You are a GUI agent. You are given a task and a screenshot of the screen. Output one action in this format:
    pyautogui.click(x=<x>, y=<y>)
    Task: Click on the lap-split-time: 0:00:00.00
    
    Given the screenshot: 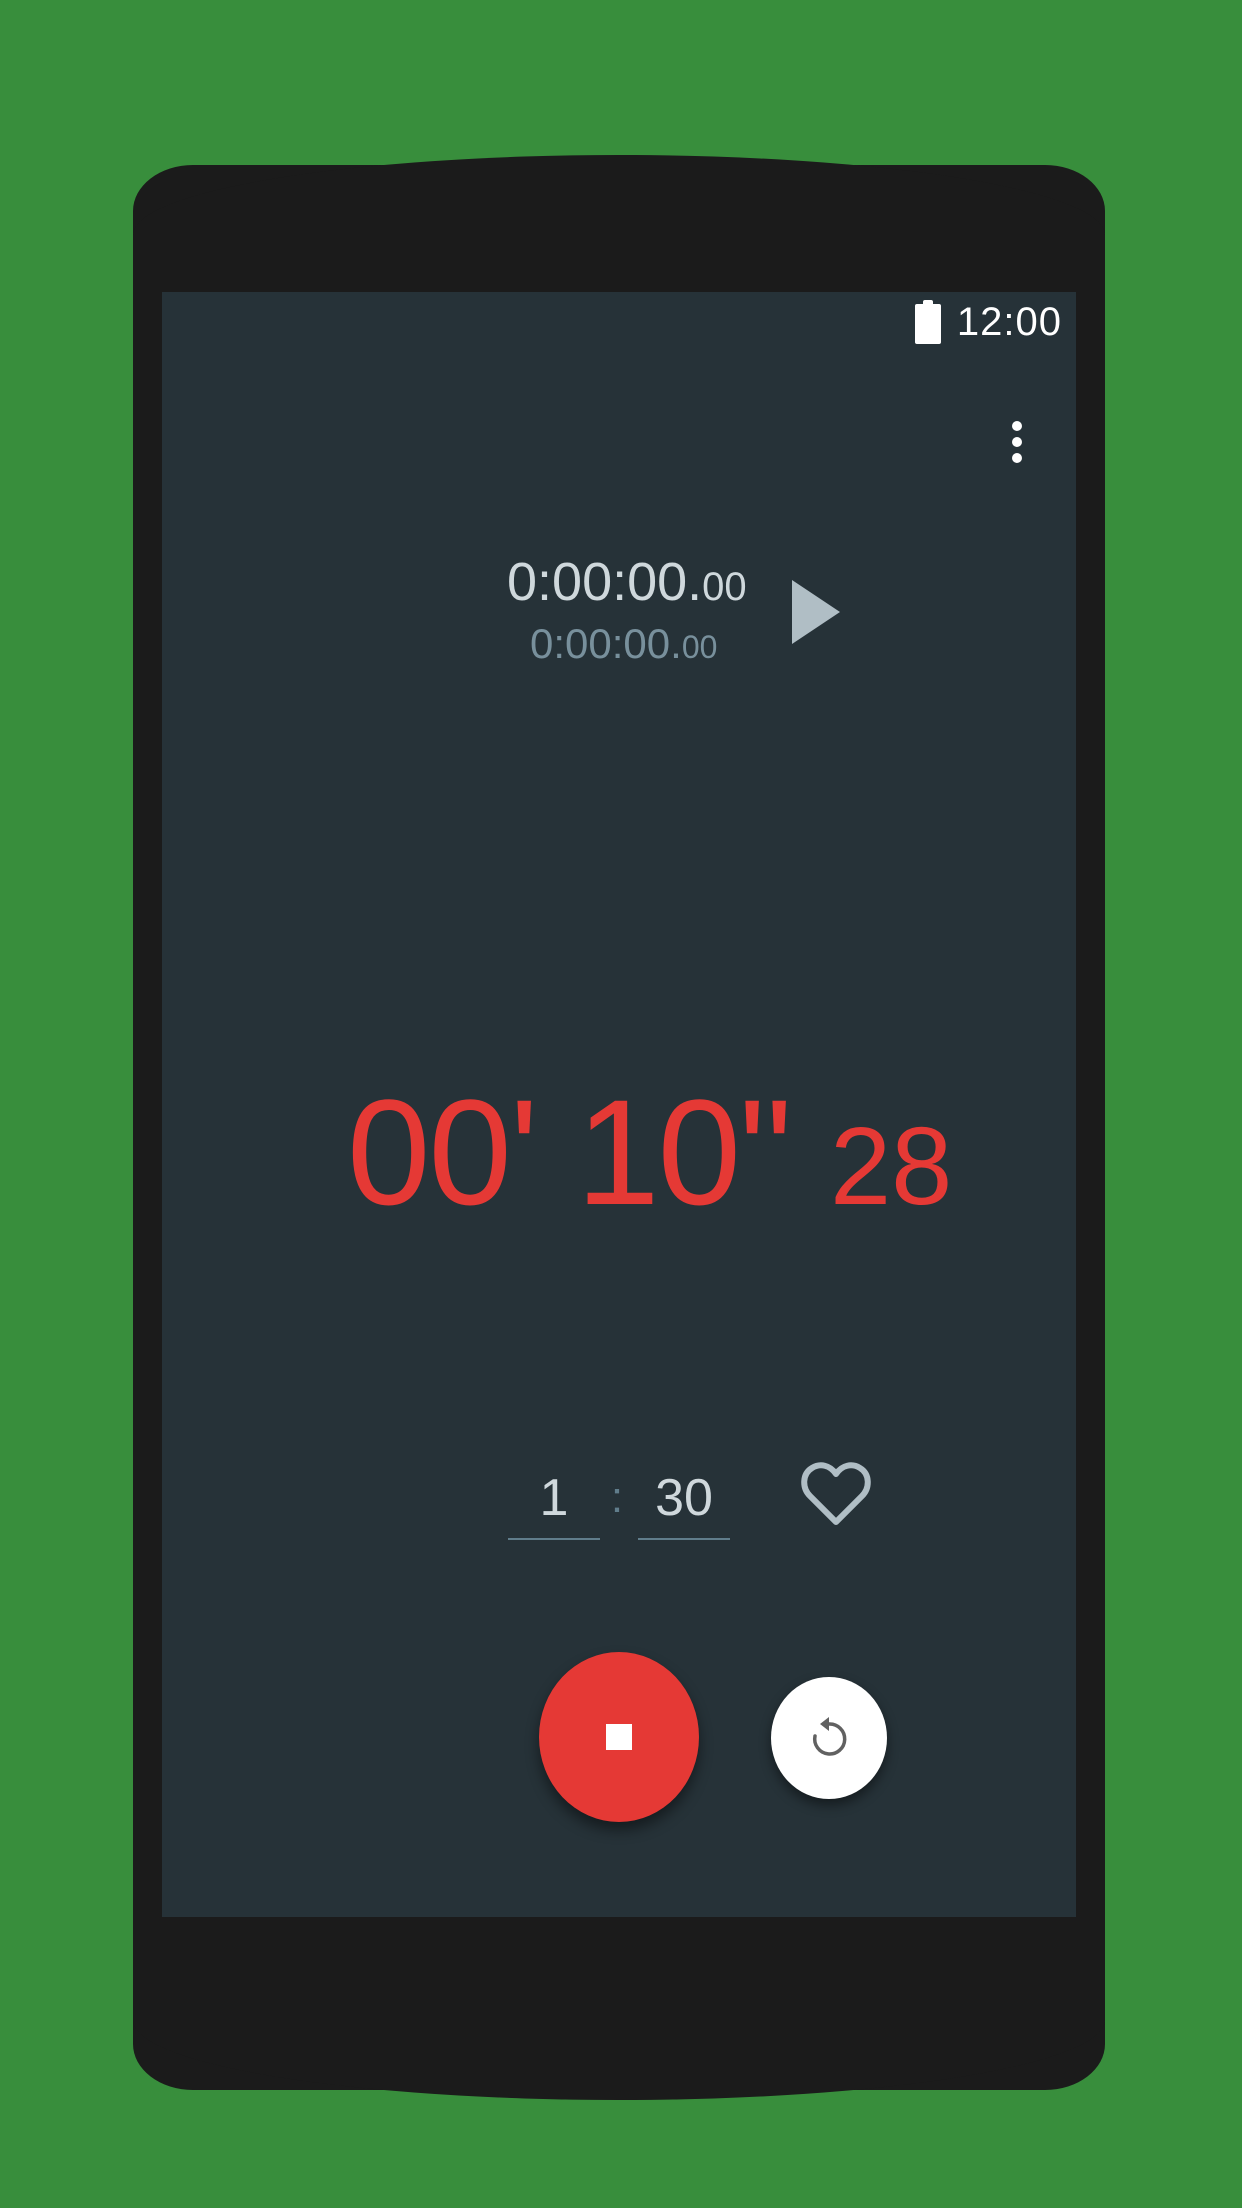 What is the action you would take?
    pyautogui.click(x=623, y=645)
    